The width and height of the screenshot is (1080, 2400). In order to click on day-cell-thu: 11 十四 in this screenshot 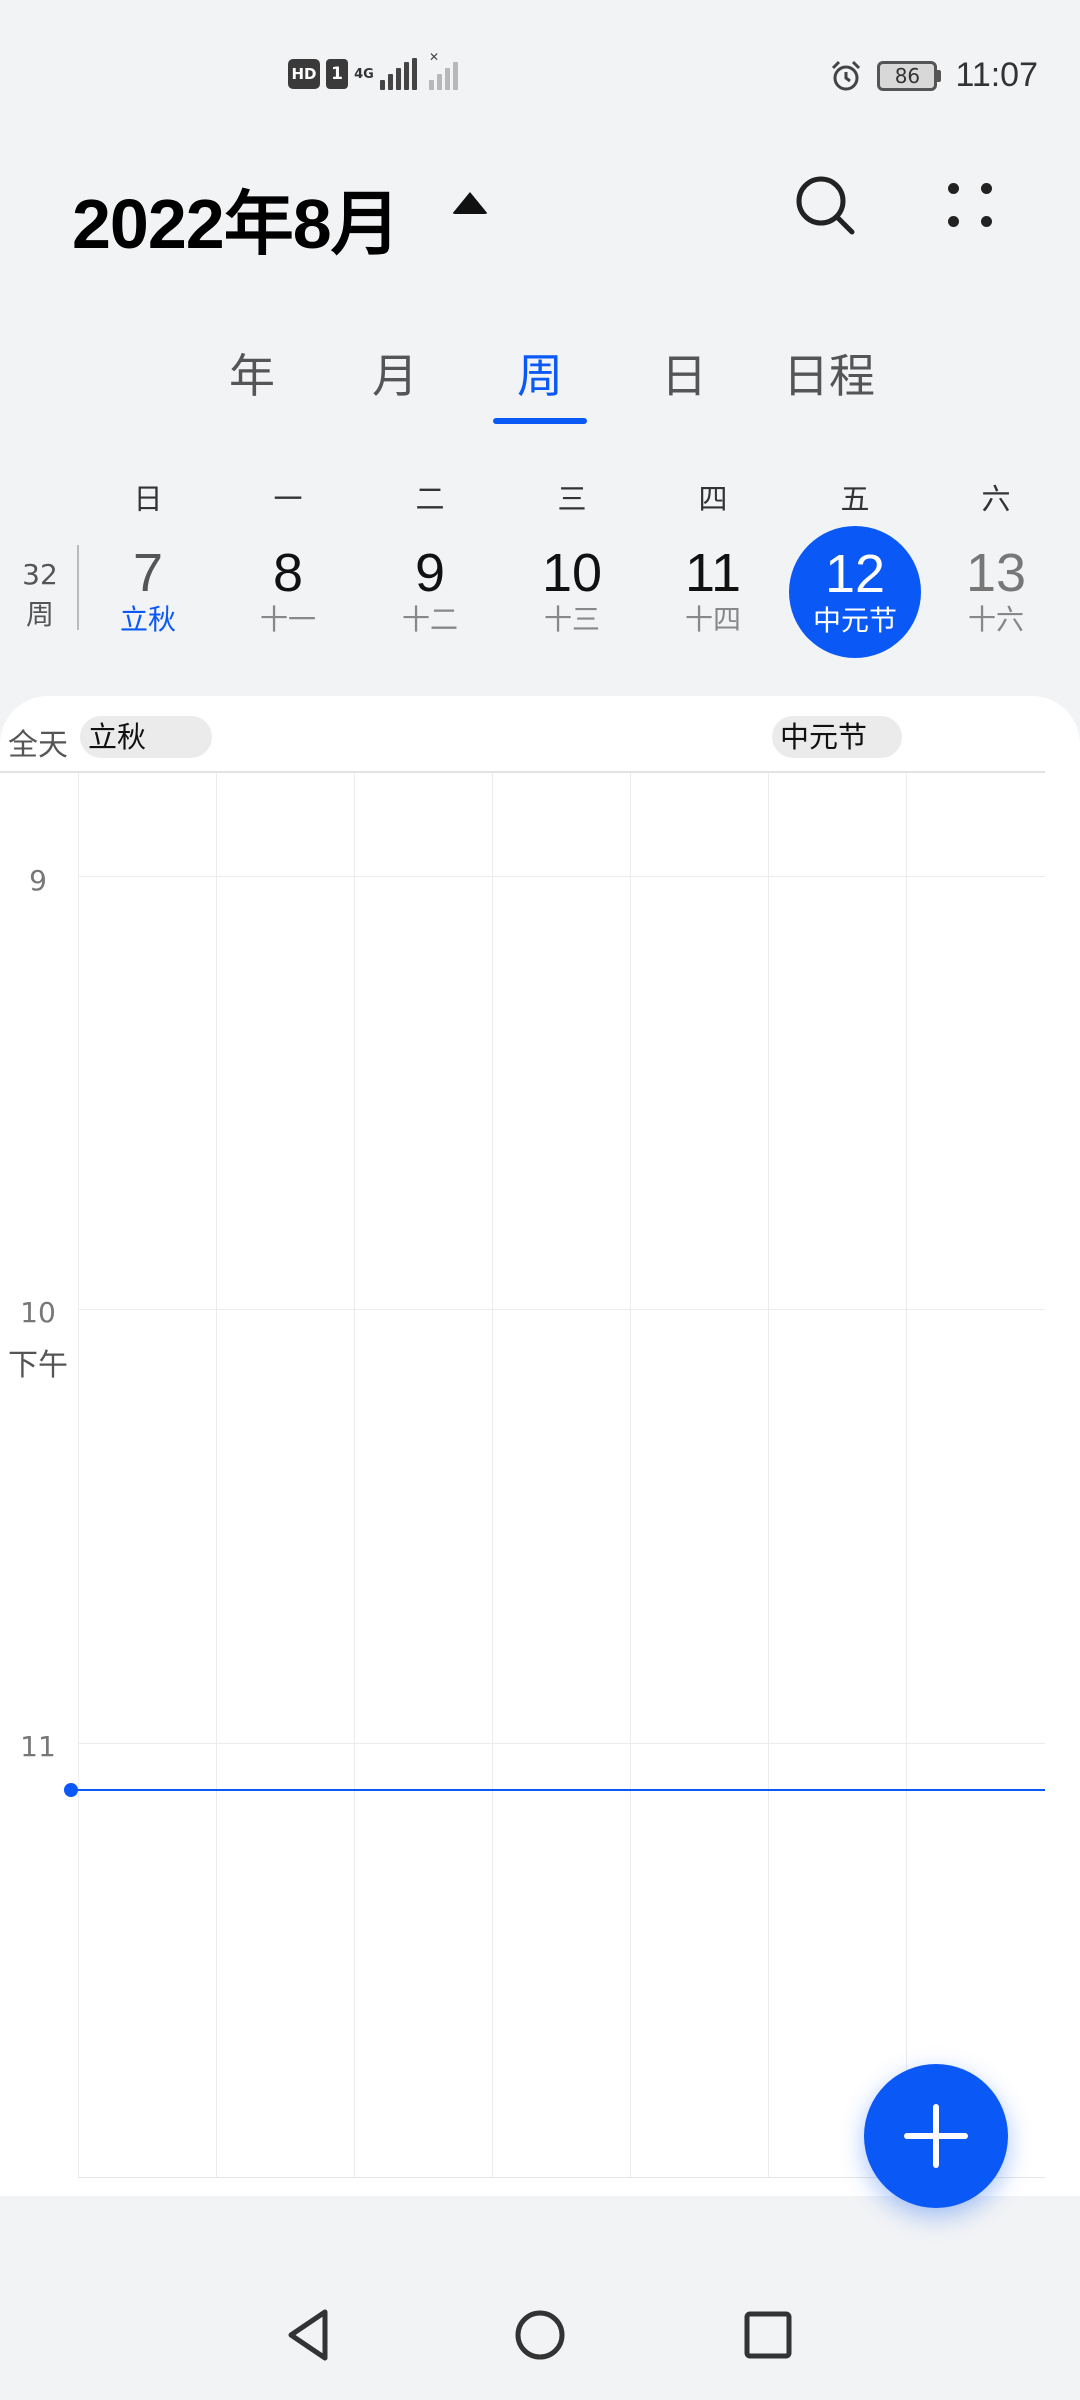, I will do `click(713, 591)`.